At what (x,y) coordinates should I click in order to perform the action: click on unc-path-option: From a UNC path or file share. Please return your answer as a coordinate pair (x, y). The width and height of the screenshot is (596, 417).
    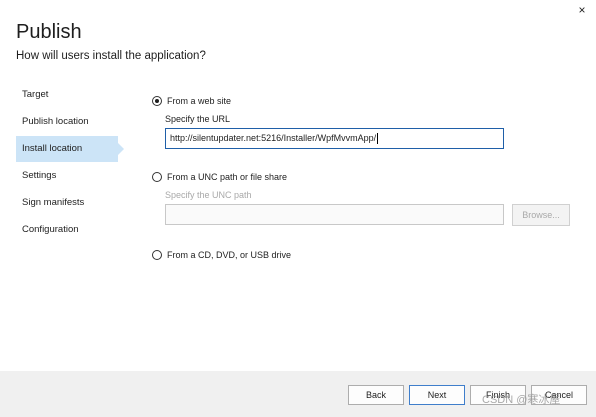
    Looking at the image, I should click on (219, 177).